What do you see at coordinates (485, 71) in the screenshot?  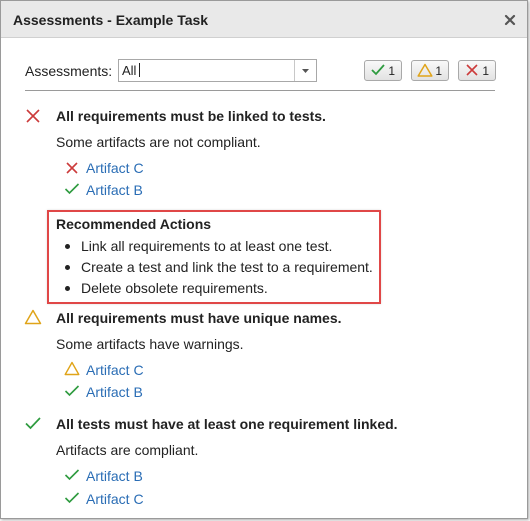 I see `fail-count: 1` at bounding box center [485, 71].